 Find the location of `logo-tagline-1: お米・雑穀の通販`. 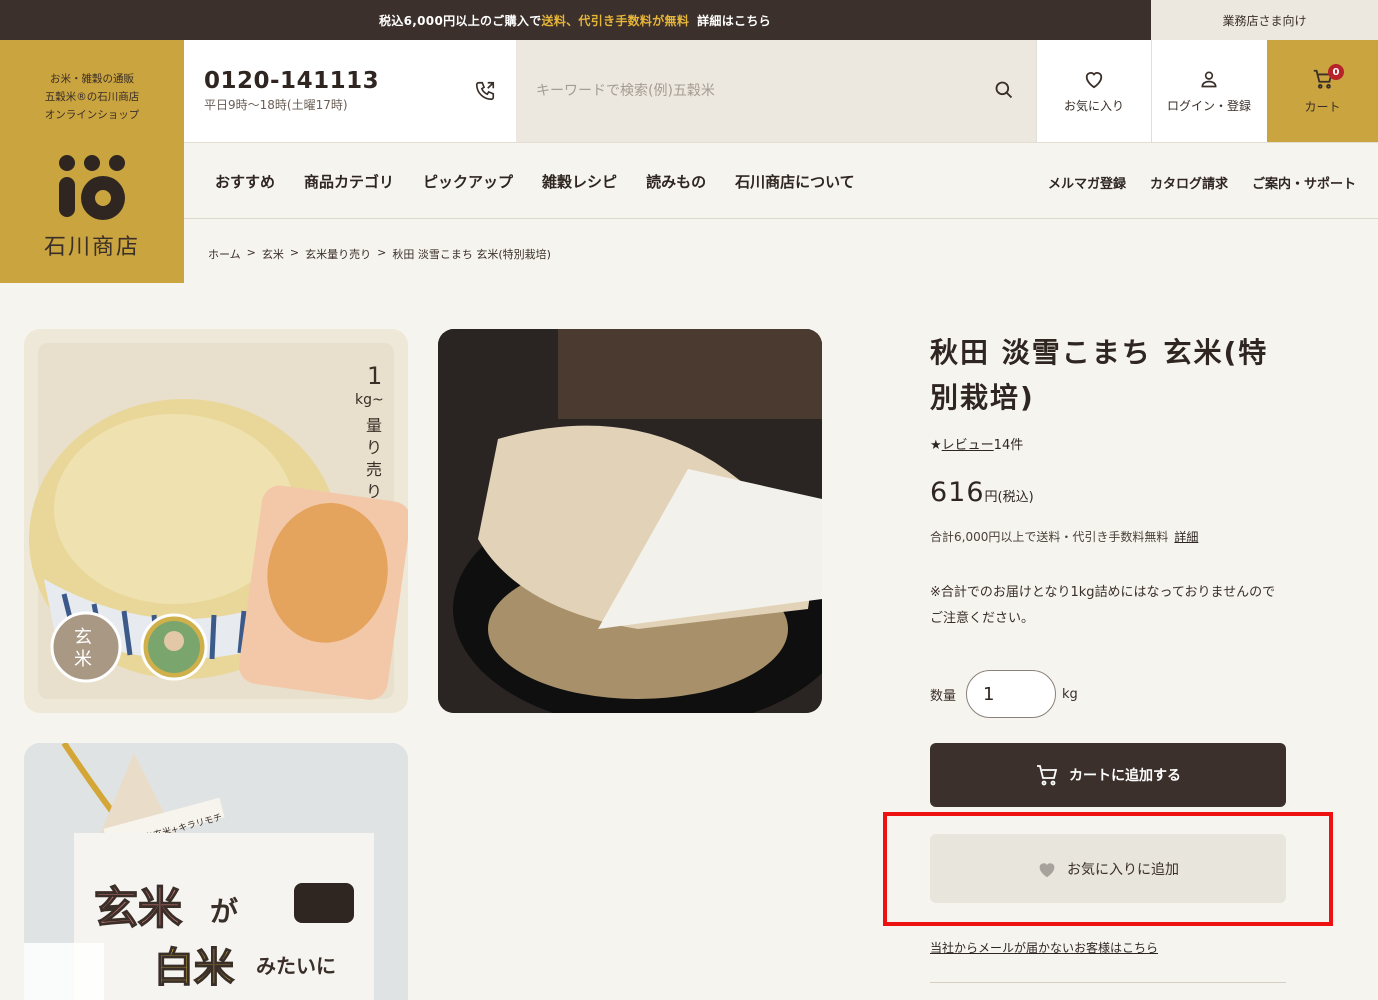

logo-tagline-1: お米・雑穀の通販 is located at coordinates (92, 79).